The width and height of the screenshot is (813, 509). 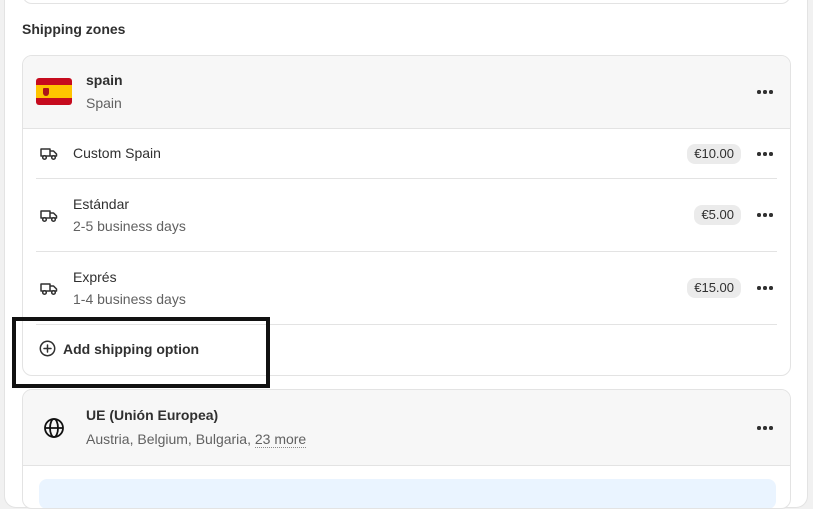 What do you see at coordinates (54, 91) in the screenshot?
I see `spain-flag-icon` at bounding box center [54, 91].